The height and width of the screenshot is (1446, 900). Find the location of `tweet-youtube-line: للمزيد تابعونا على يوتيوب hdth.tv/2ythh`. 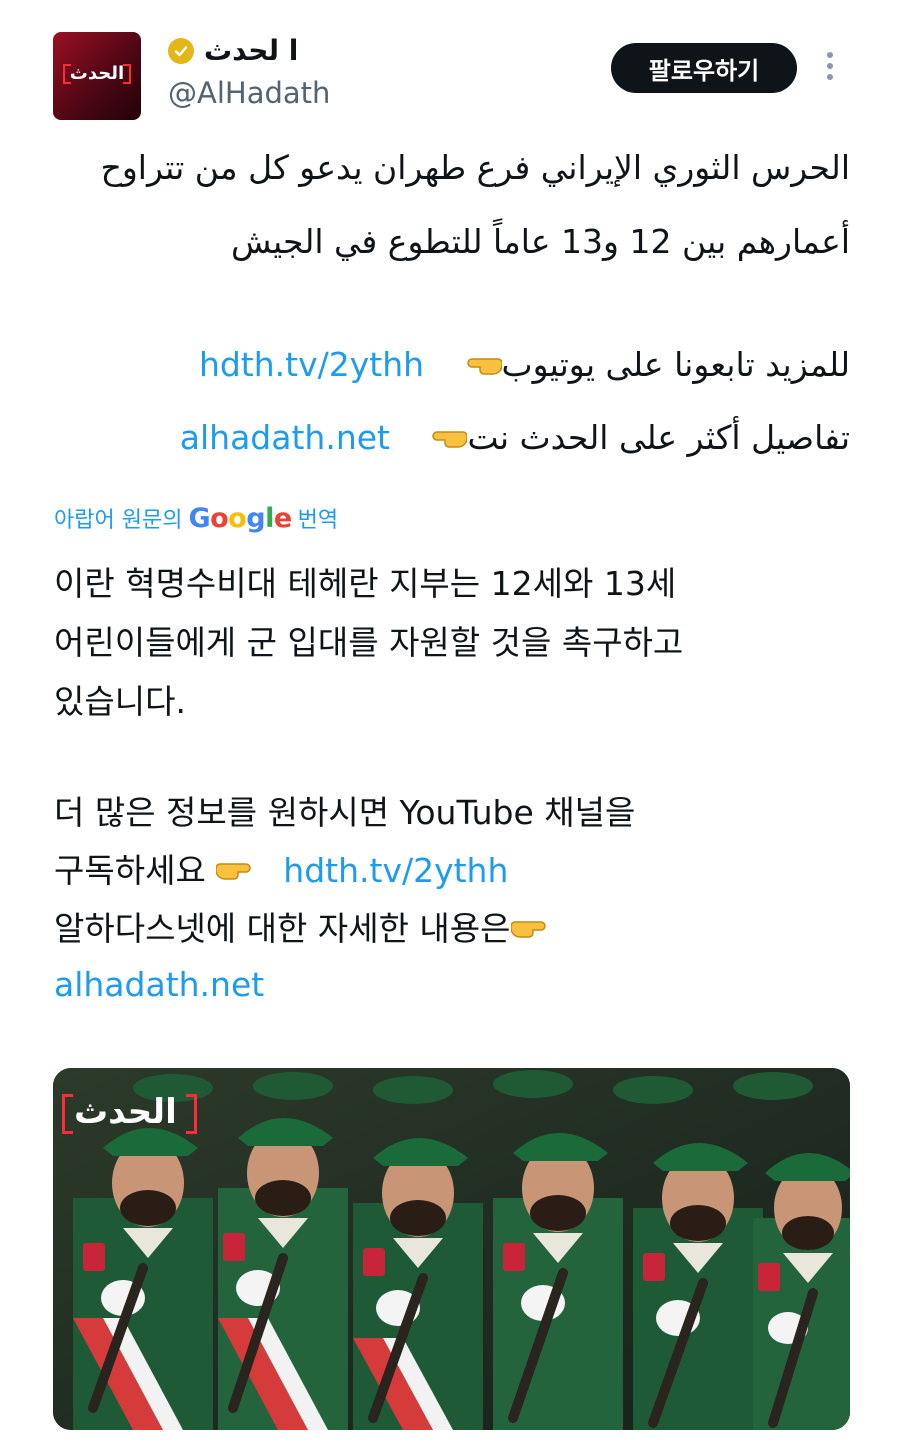

tweet-youtube-line: للمزيد تابعونا على يوتيوب hdth.tv/2ythh is located at coordinates (445, 366).